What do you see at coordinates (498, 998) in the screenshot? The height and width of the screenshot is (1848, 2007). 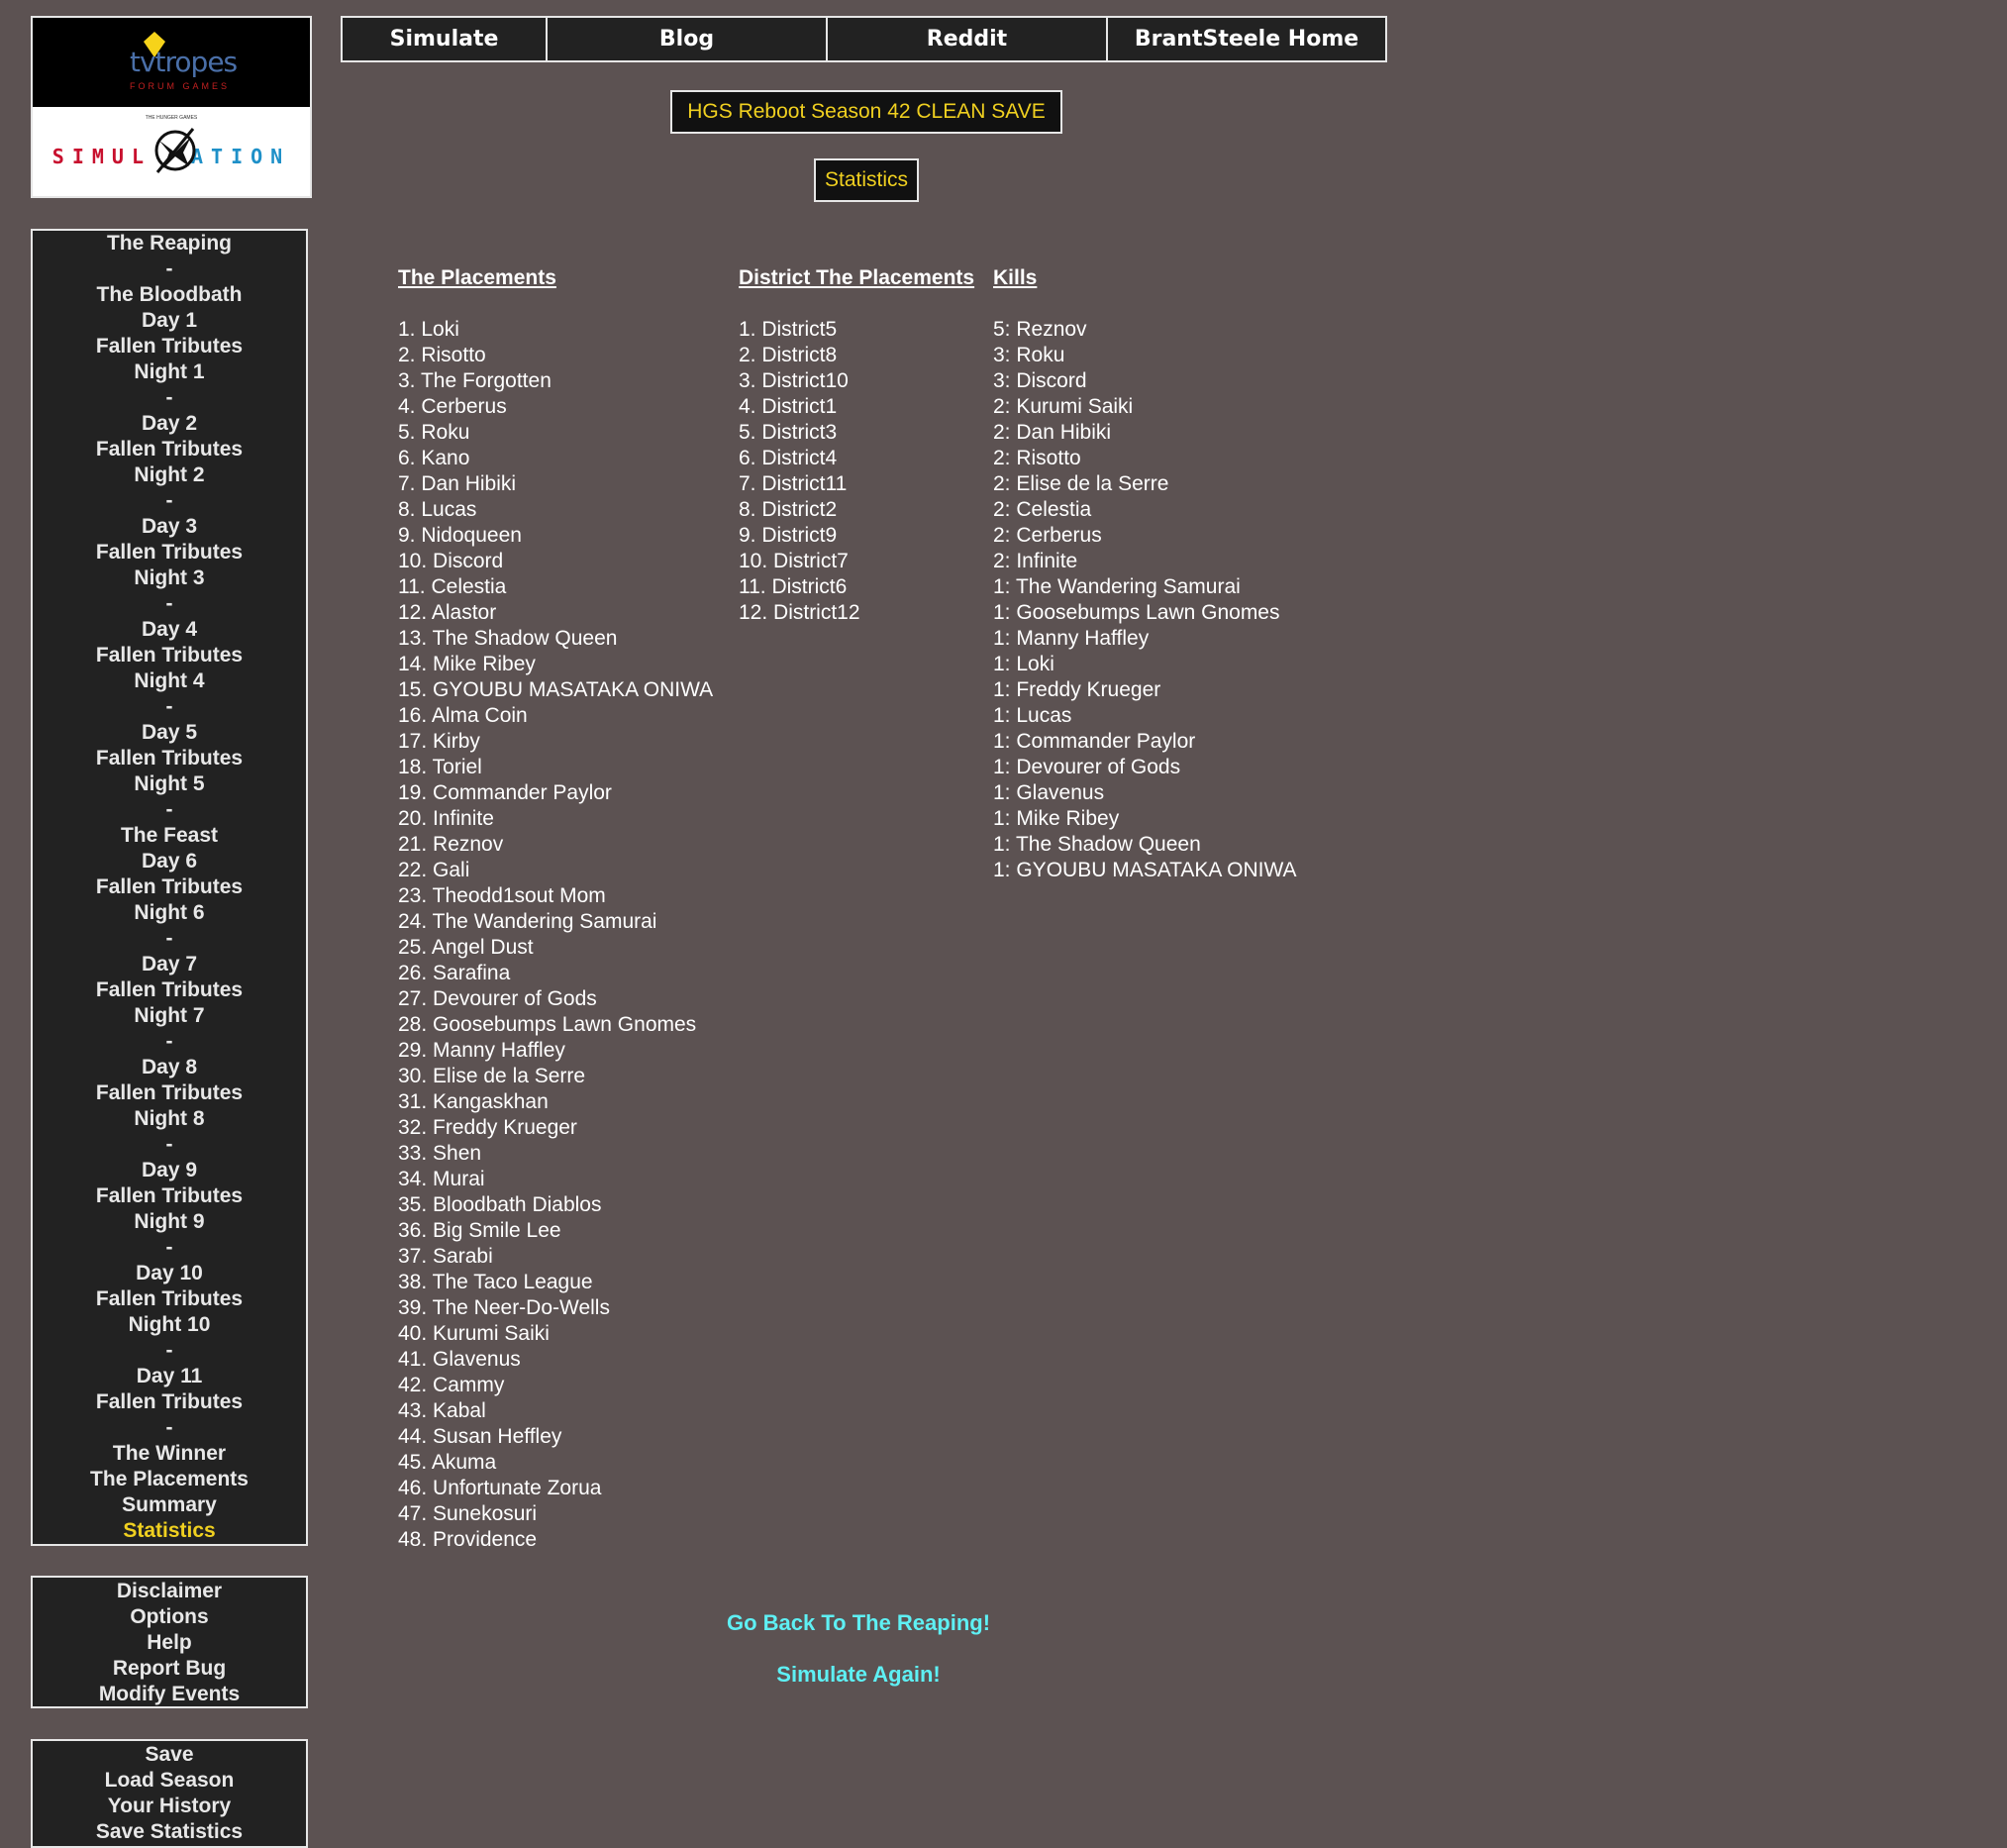 I see `placement-item: 27. Devourer of Gods` at bounding box center [498, 998].